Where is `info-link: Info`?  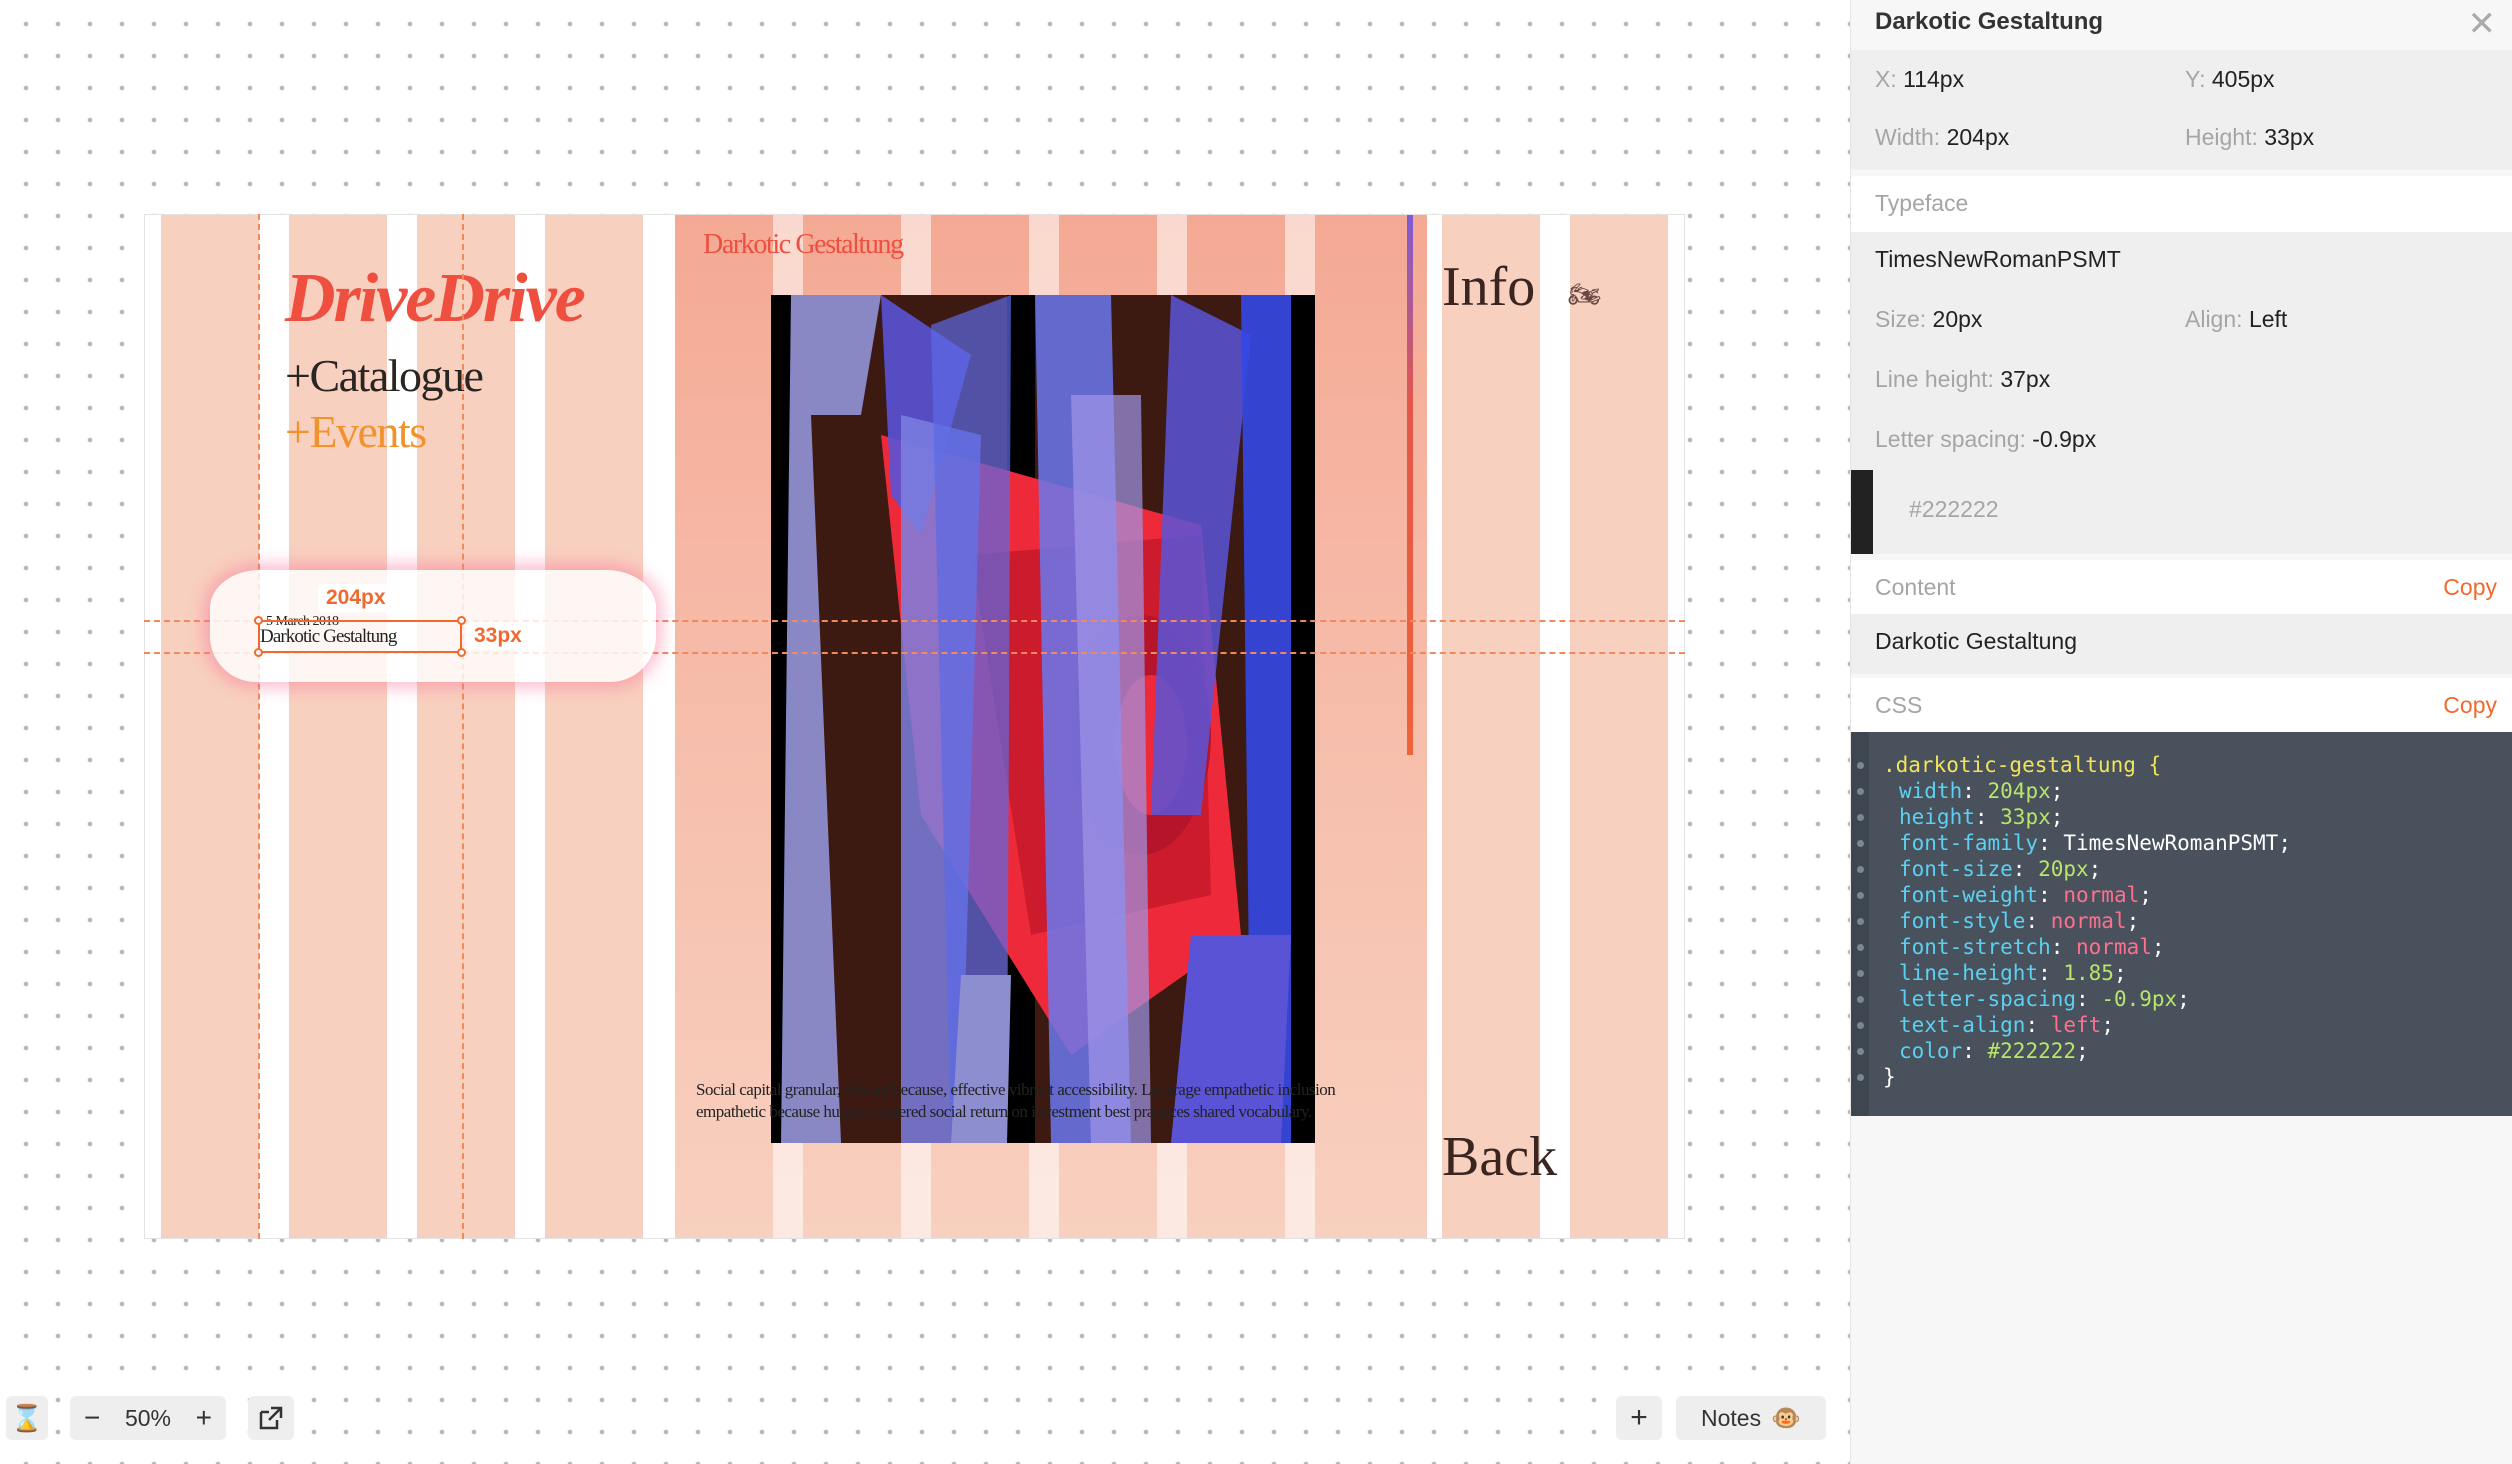
info-link: Info is located at coordinates (1488, 287).